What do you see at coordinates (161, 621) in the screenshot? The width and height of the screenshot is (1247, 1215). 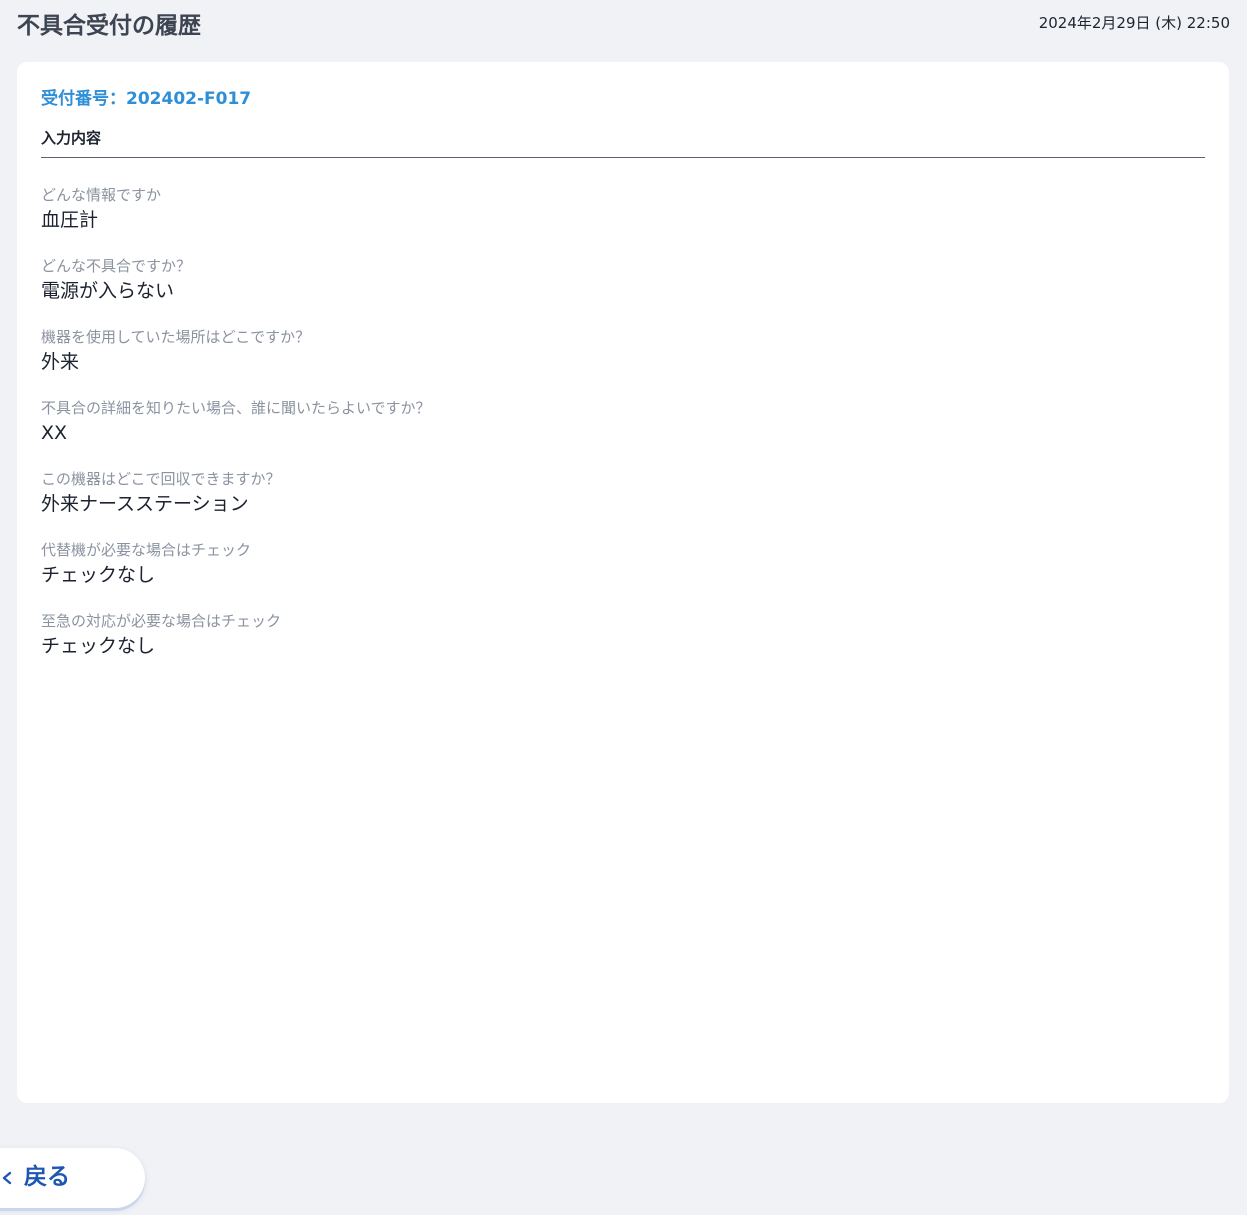 I see `field-label: 至急の対応が必要な場合はチェック` at bounding box center [161, 621].